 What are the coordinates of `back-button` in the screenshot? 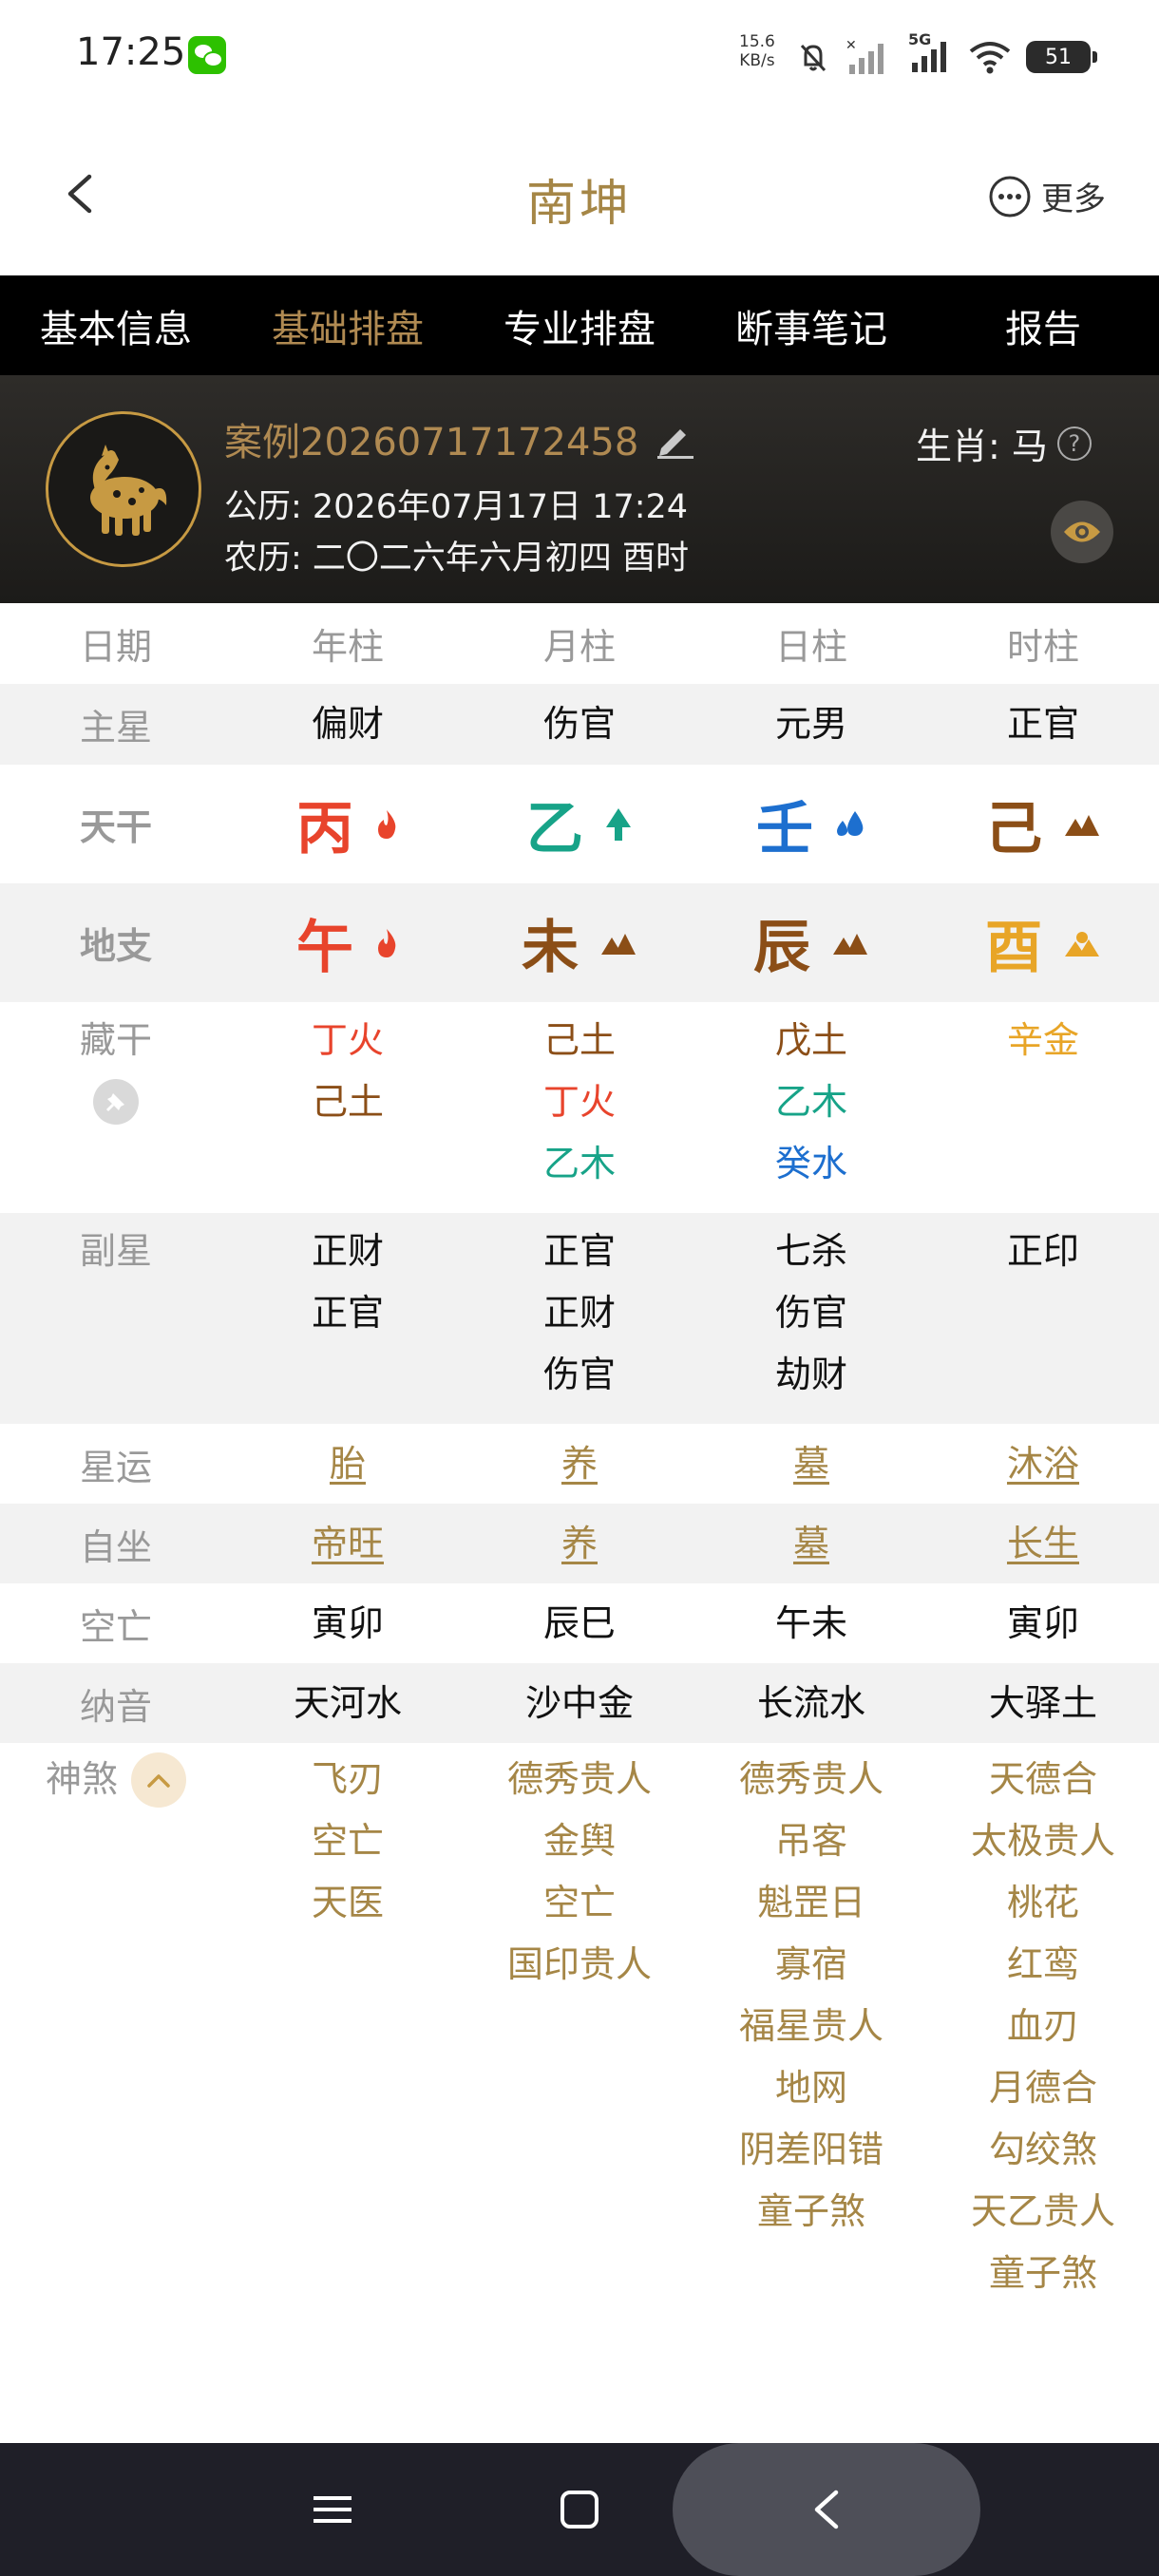 It's located at (826, 2509).